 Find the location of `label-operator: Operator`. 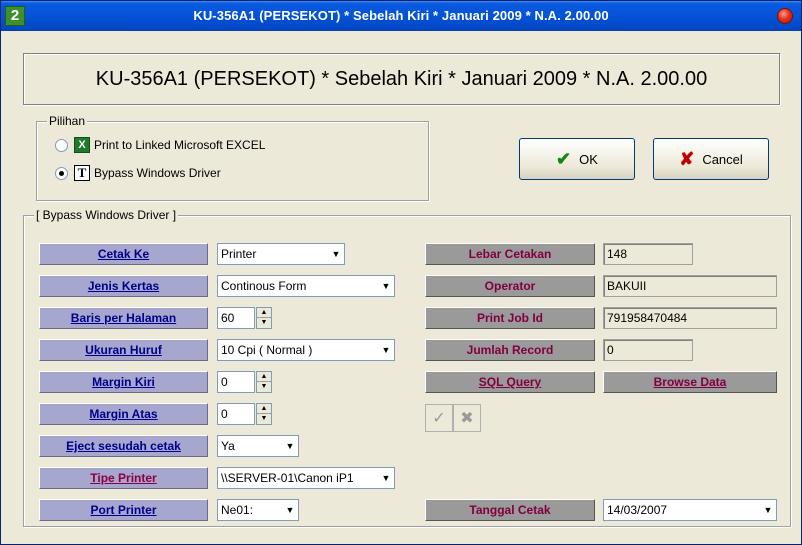

label-operator: Operator is located at coordinates (510, 286).